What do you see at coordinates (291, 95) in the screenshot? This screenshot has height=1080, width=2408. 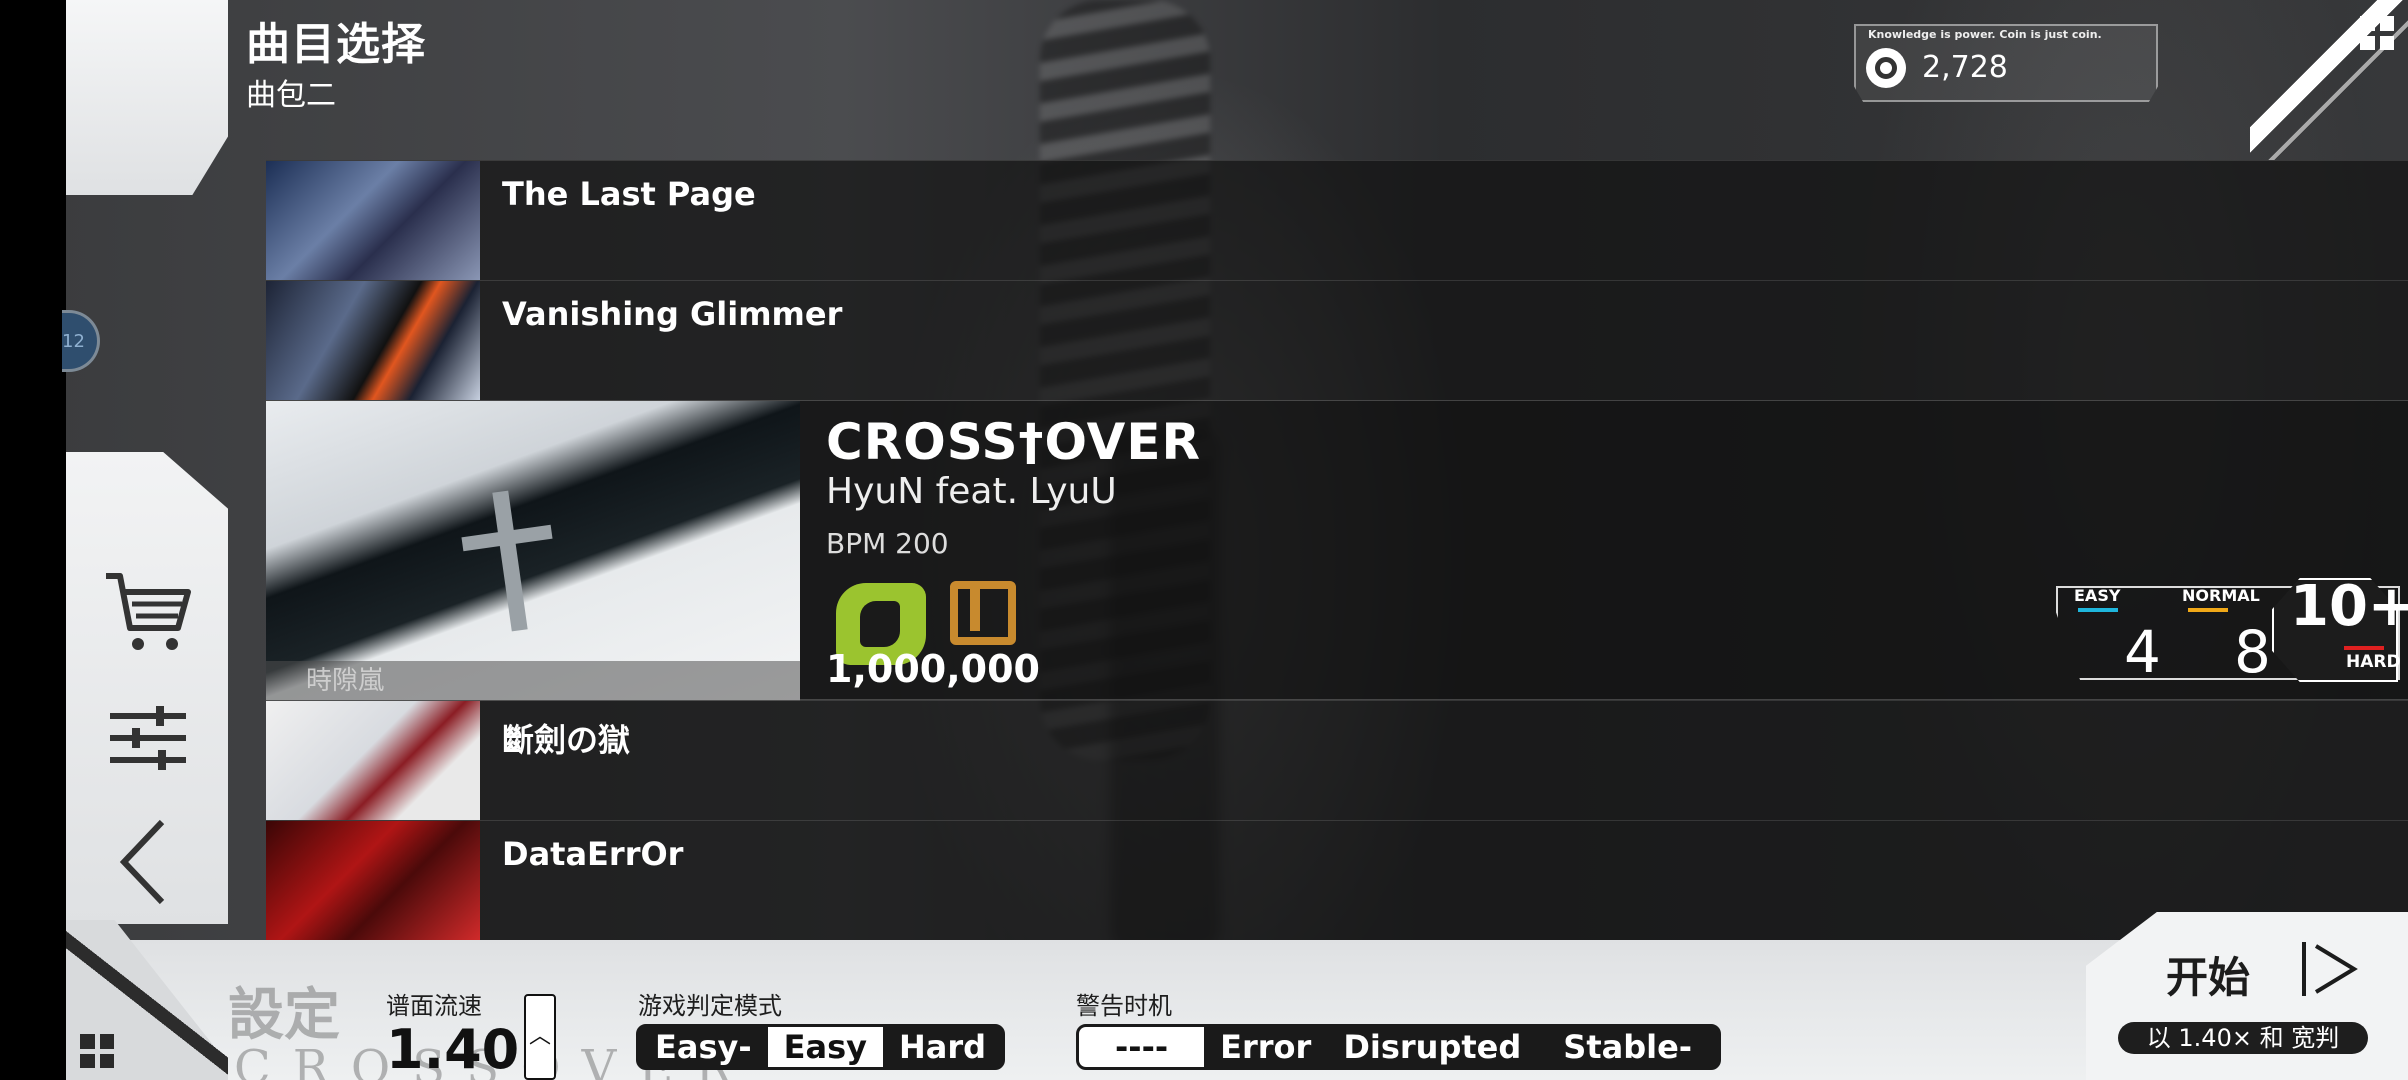 I see `pack-name: 曲包二` at bounding box center [291, 95].